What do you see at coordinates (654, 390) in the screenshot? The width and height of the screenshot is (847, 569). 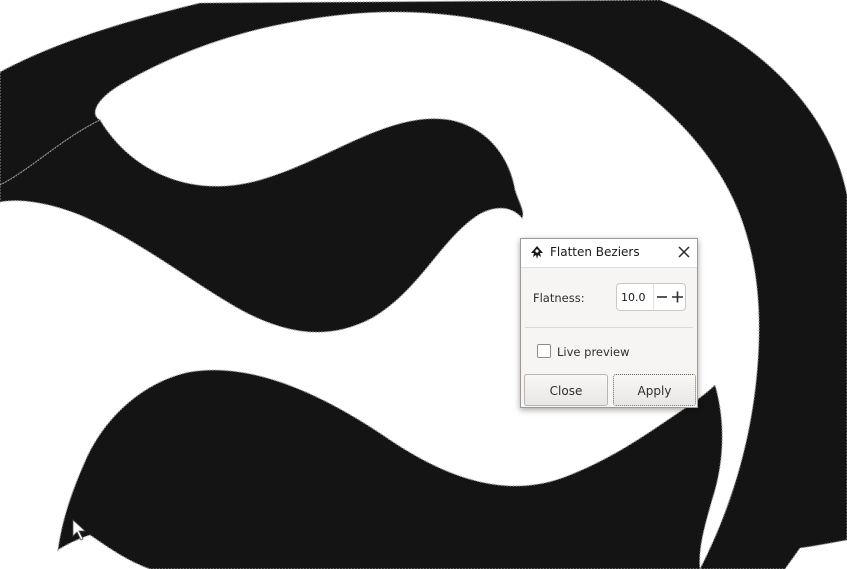 I see `apply-button: Apply` at bounding box center [654, 390].